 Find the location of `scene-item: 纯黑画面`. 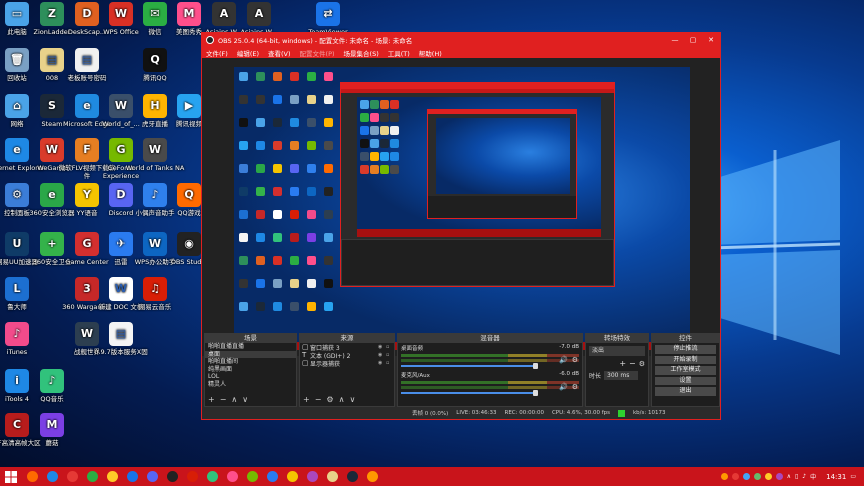

scene-item: 纯黑画面 is located at coordinates (250, 370).